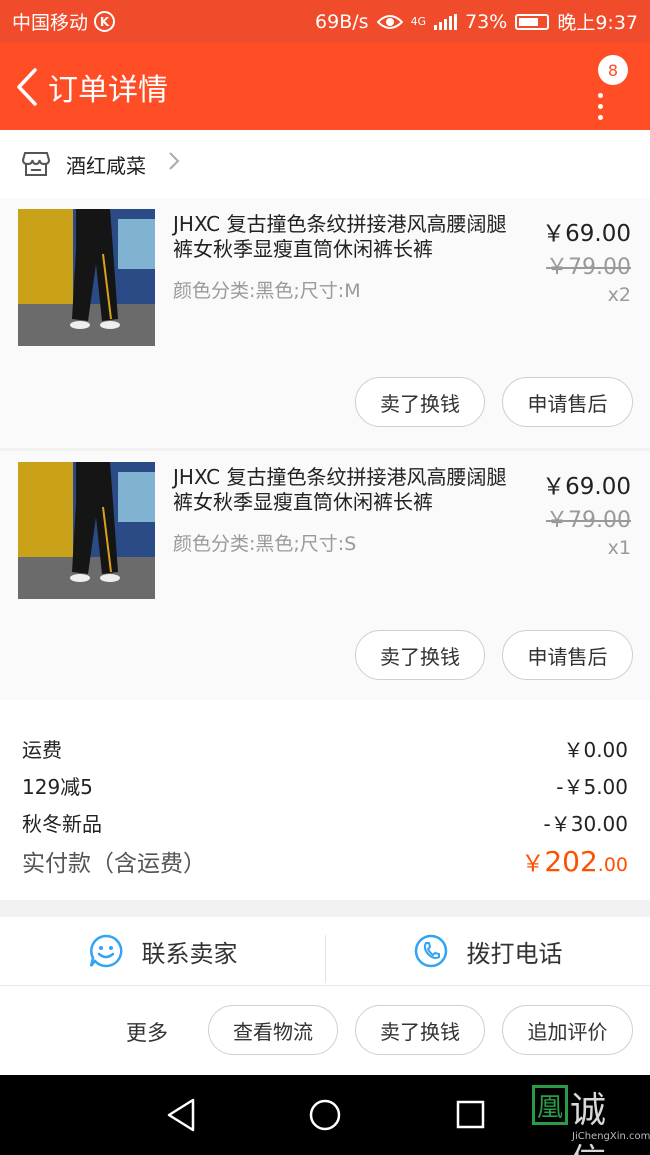 The height and width of the screenshot is (1155, 650). I want to click on total-label: 实付款（含运费）, so click(114, 864).